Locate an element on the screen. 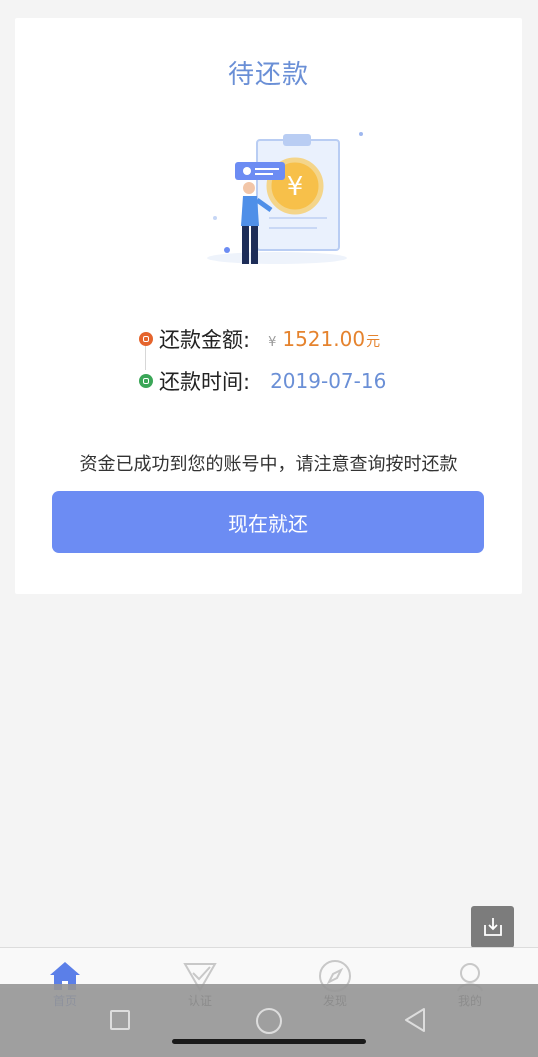 This screenshot has height=1057, width=538. repay-amount-row: 还款金额: ¥ 1521.00 元 is located at coordinates (259, 339).